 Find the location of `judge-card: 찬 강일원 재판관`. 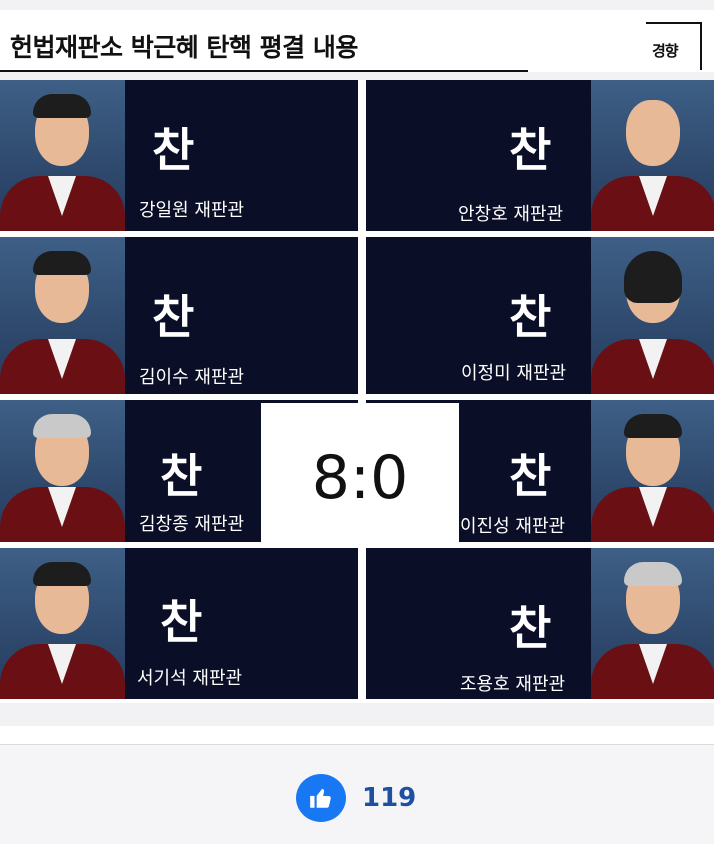

judge-card: 찬 강일원 재판관 is located at coordinates (179, 155).